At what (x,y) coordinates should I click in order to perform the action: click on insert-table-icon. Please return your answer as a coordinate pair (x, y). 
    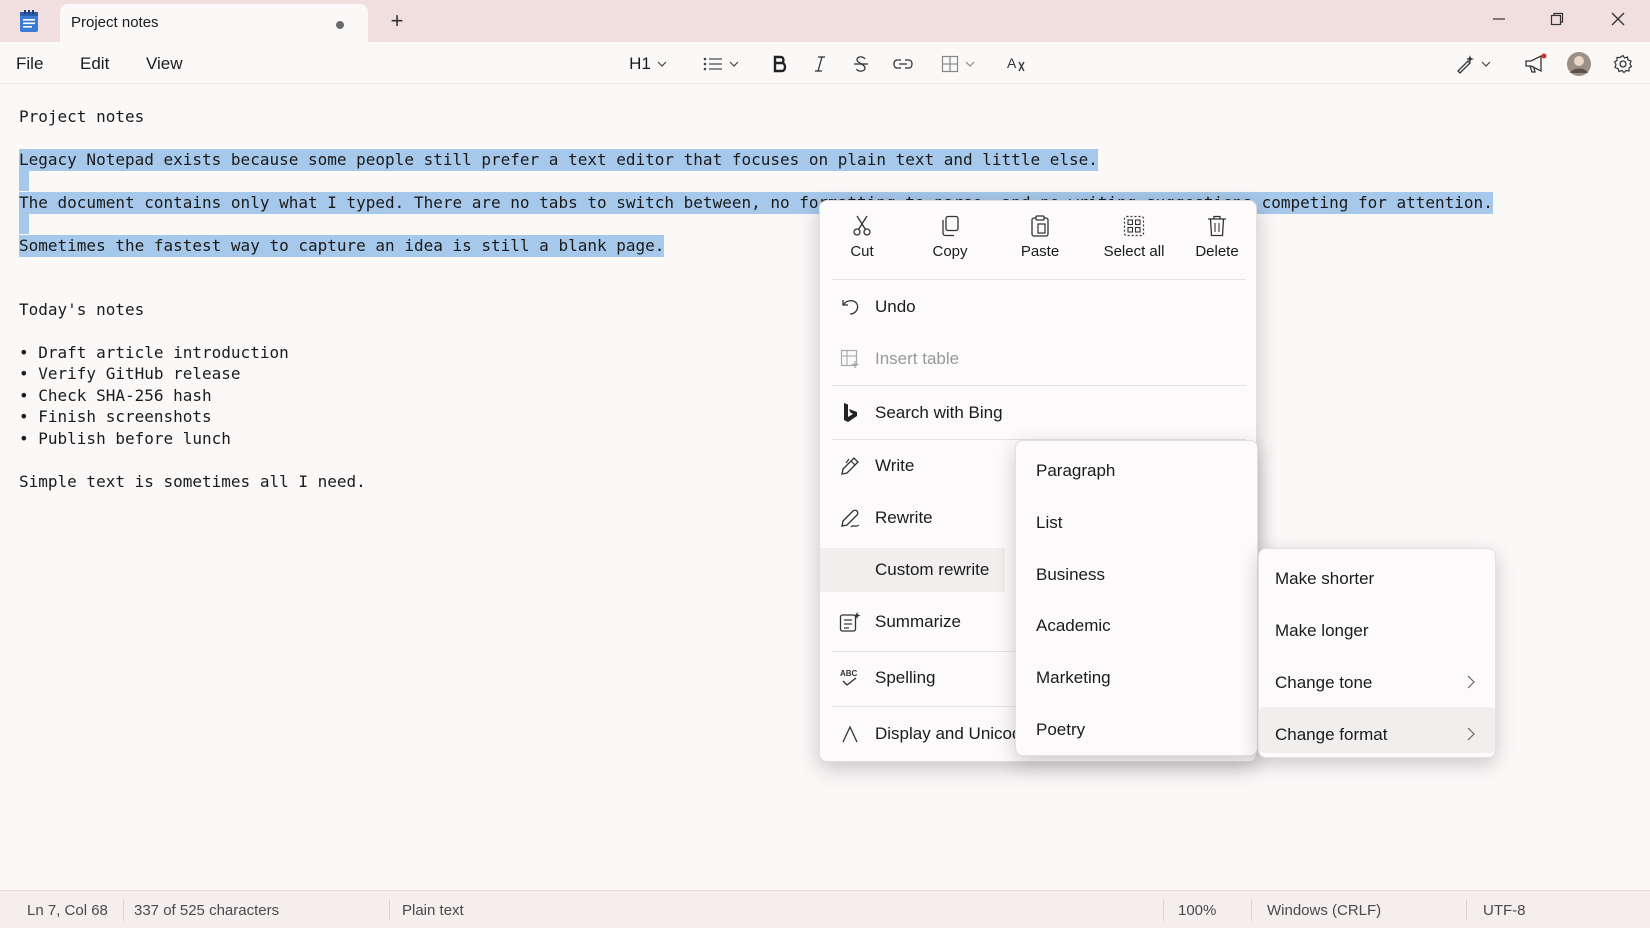
    Looking at the image, I should click on (850, 359).